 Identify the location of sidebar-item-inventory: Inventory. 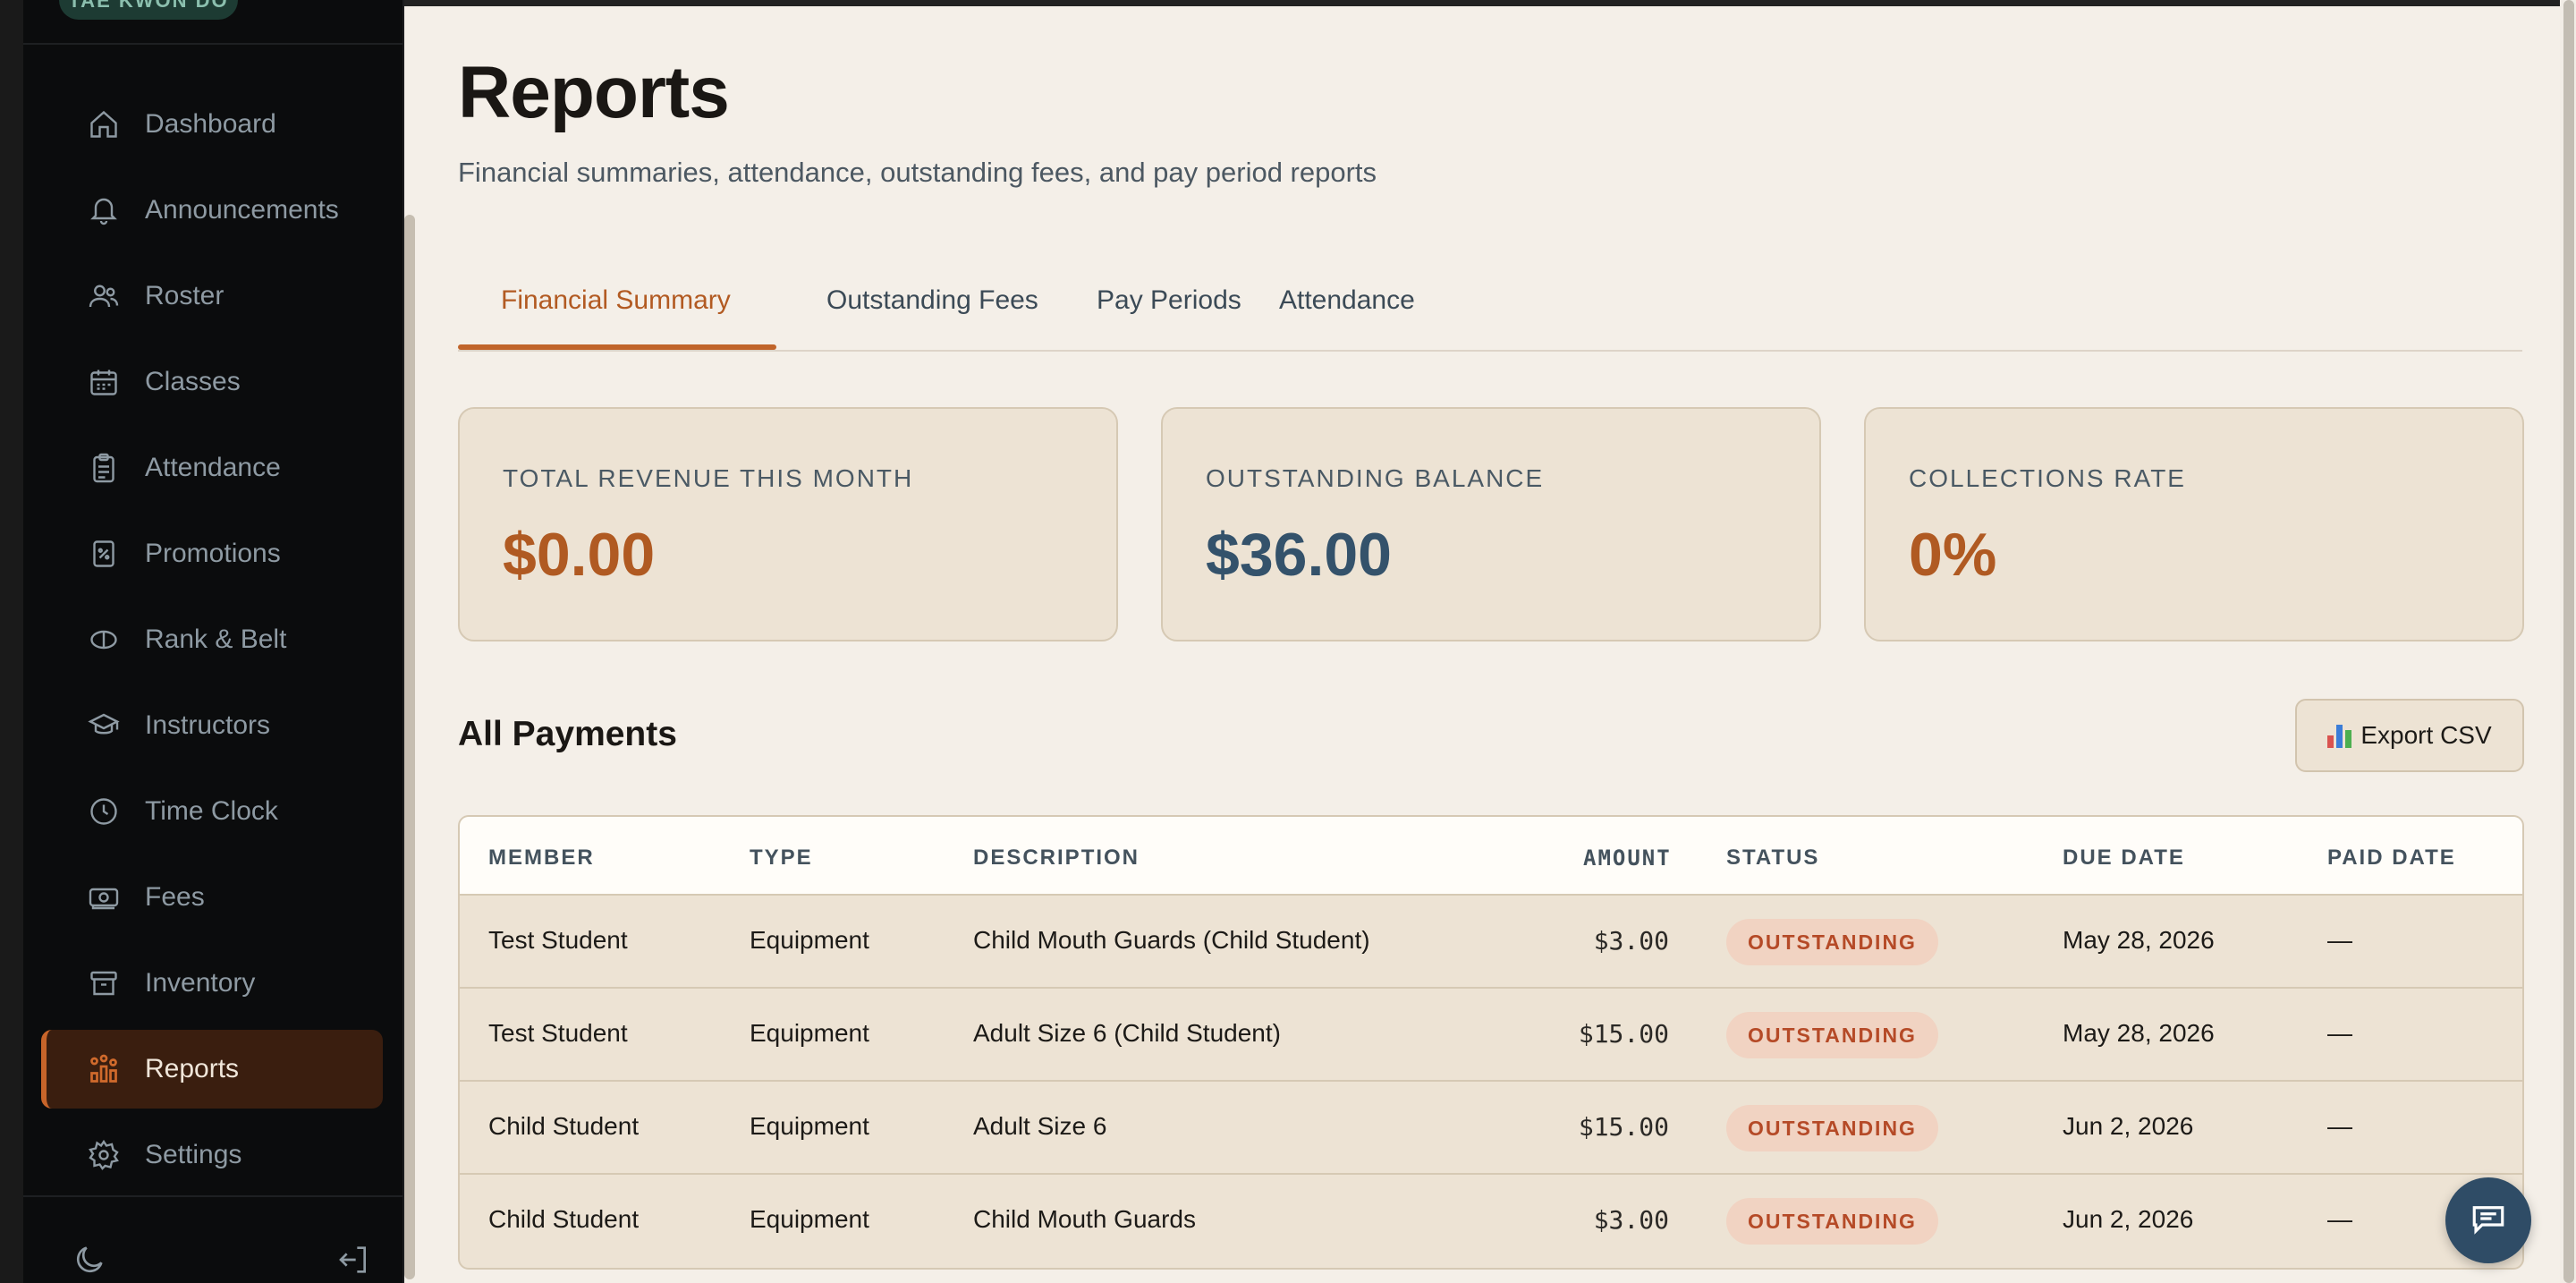
(212, 983).